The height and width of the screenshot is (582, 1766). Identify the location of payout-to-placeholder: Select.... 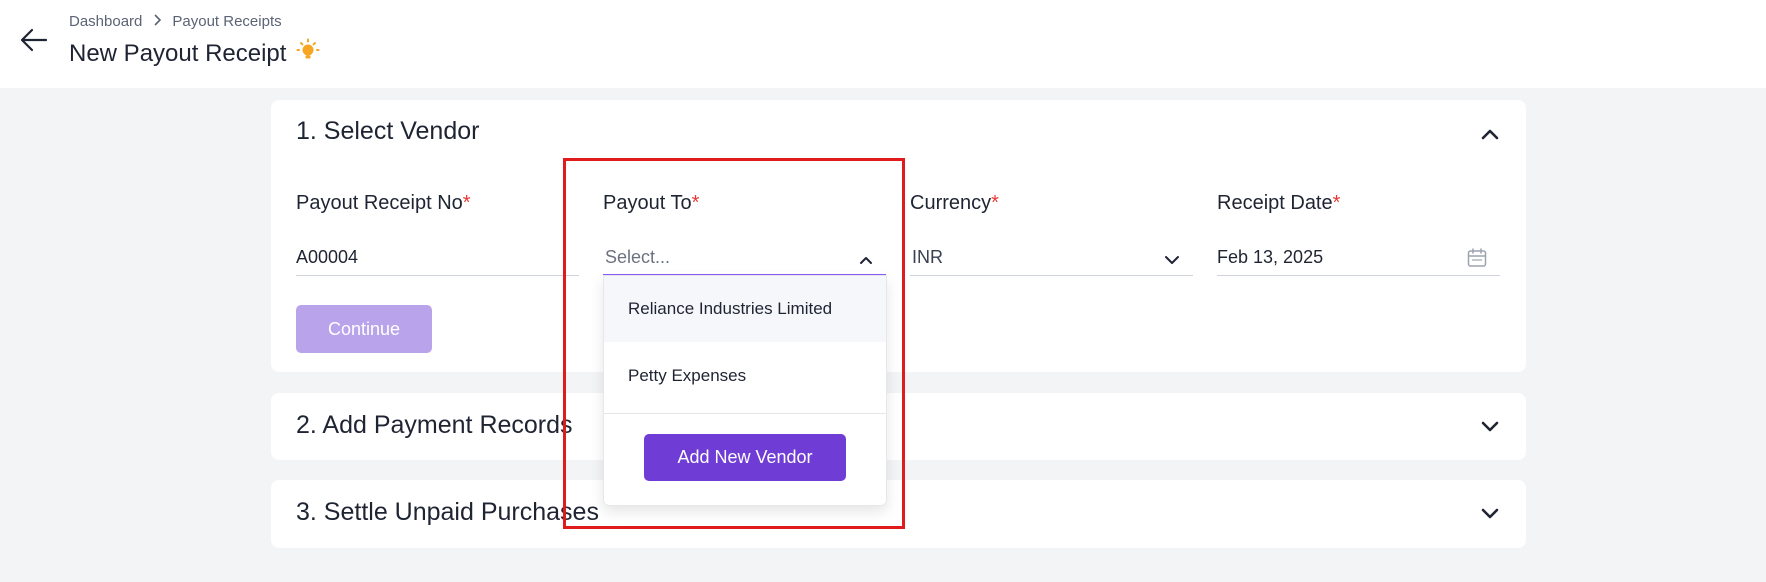
(638, 256).